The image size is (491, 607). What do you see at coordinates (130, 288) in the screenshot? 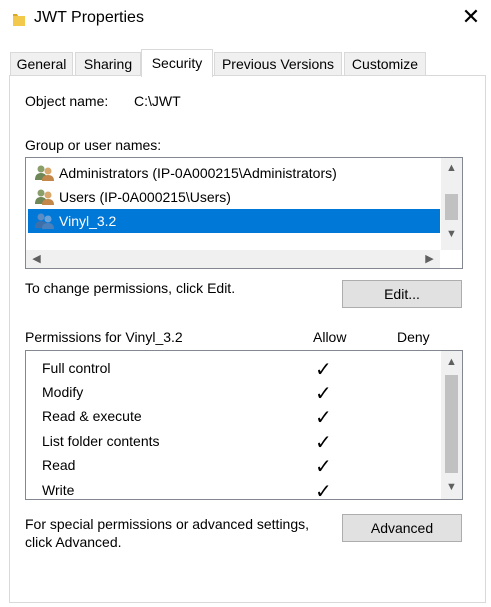
I see `change-permissions-text: To change permissions, click Edit.` at bounding box center [130, 288].